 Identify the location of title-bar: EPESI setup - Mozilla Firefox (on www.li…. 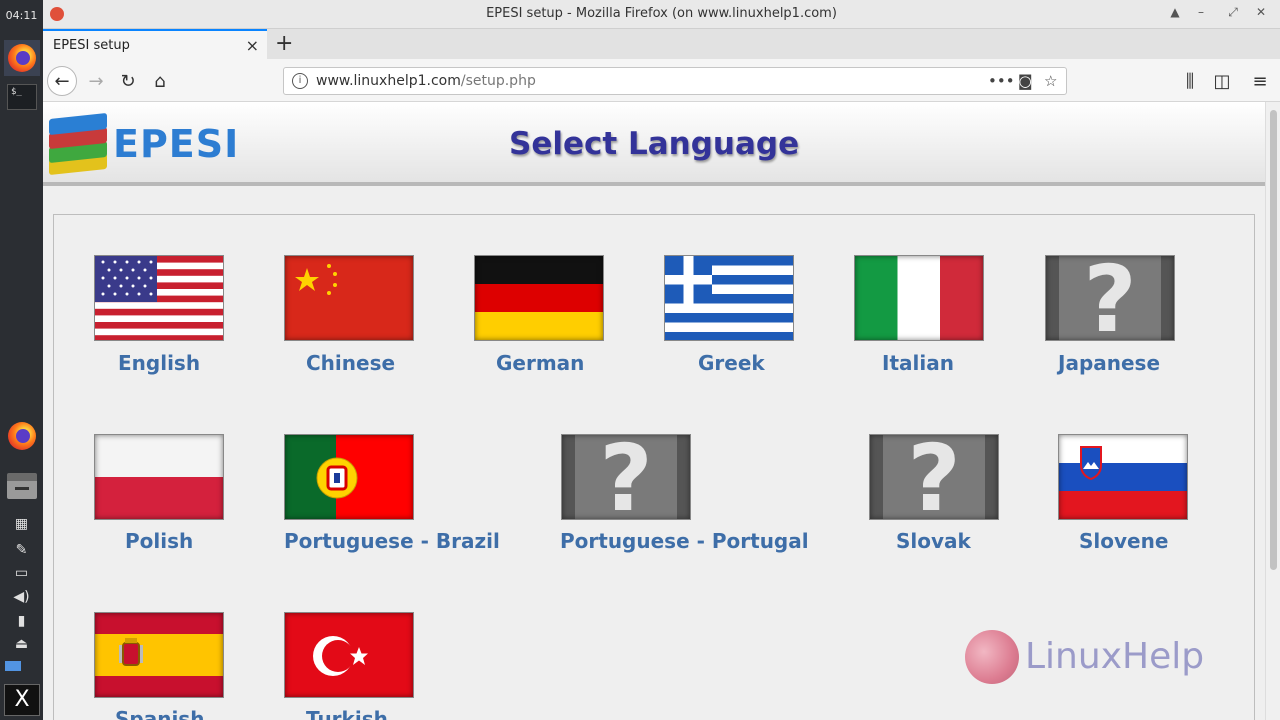
(661, 14).